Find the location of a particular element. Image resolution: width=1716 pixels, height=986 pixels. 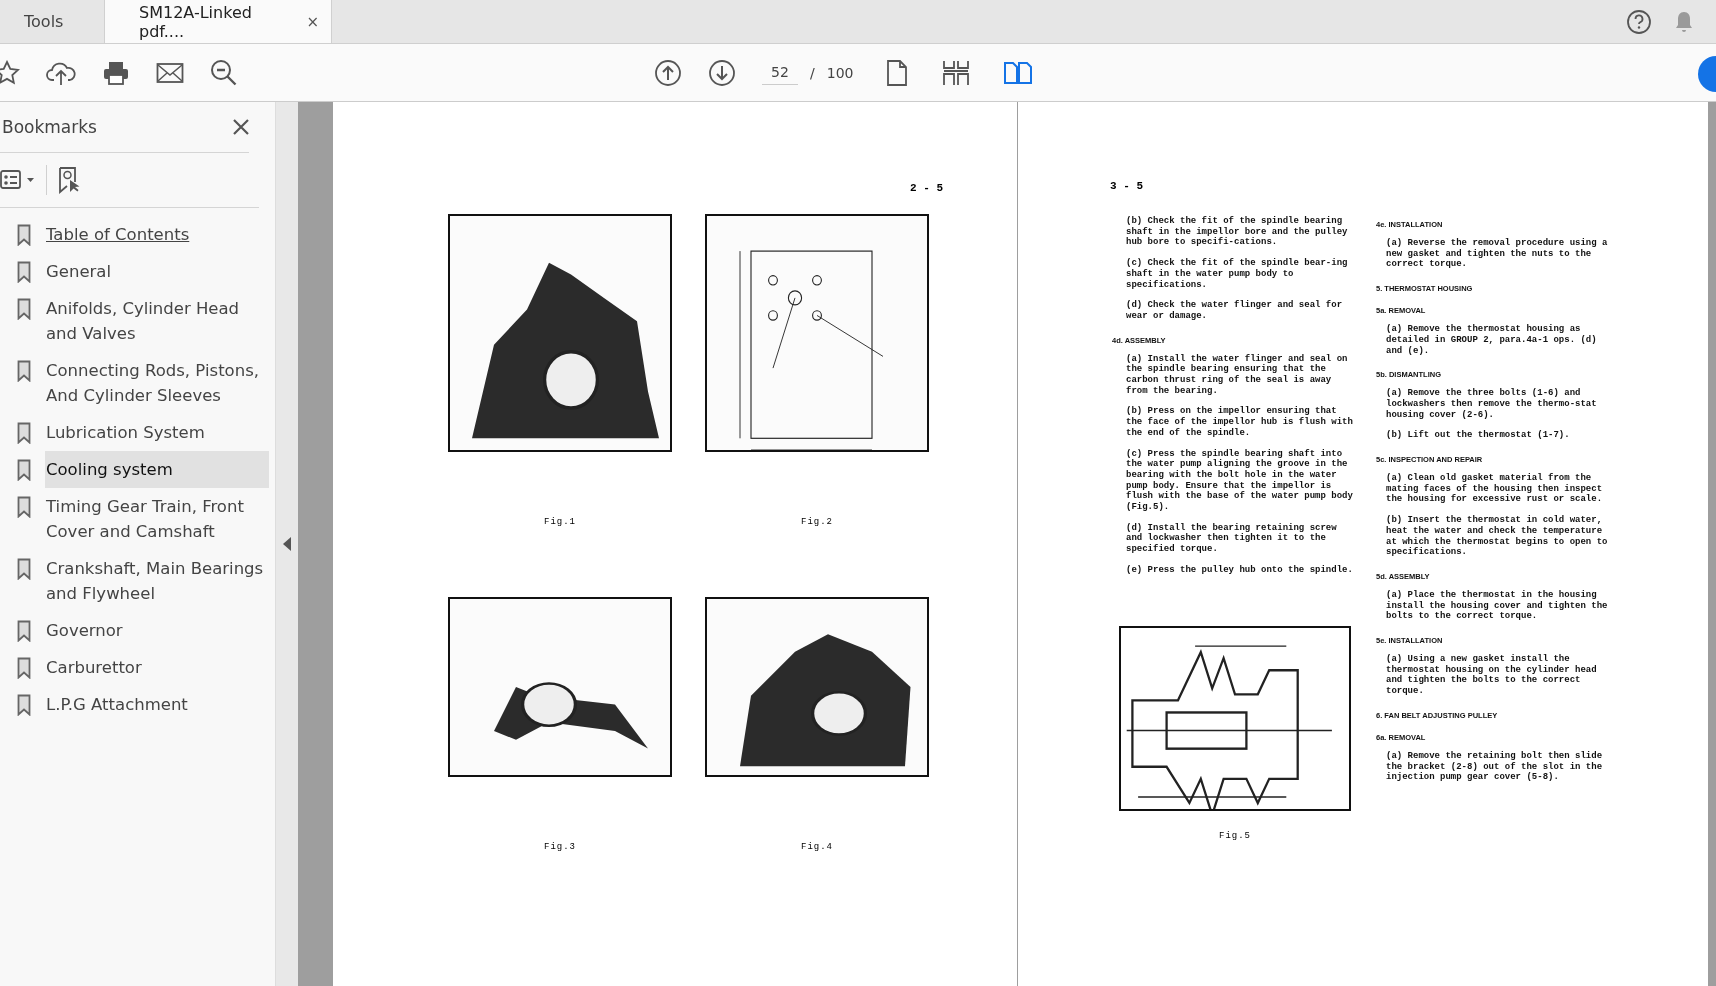

bookmark-item: Connecting Rods, Pistons, And Cylinder Sleeves is located at coordinates (157, 383).